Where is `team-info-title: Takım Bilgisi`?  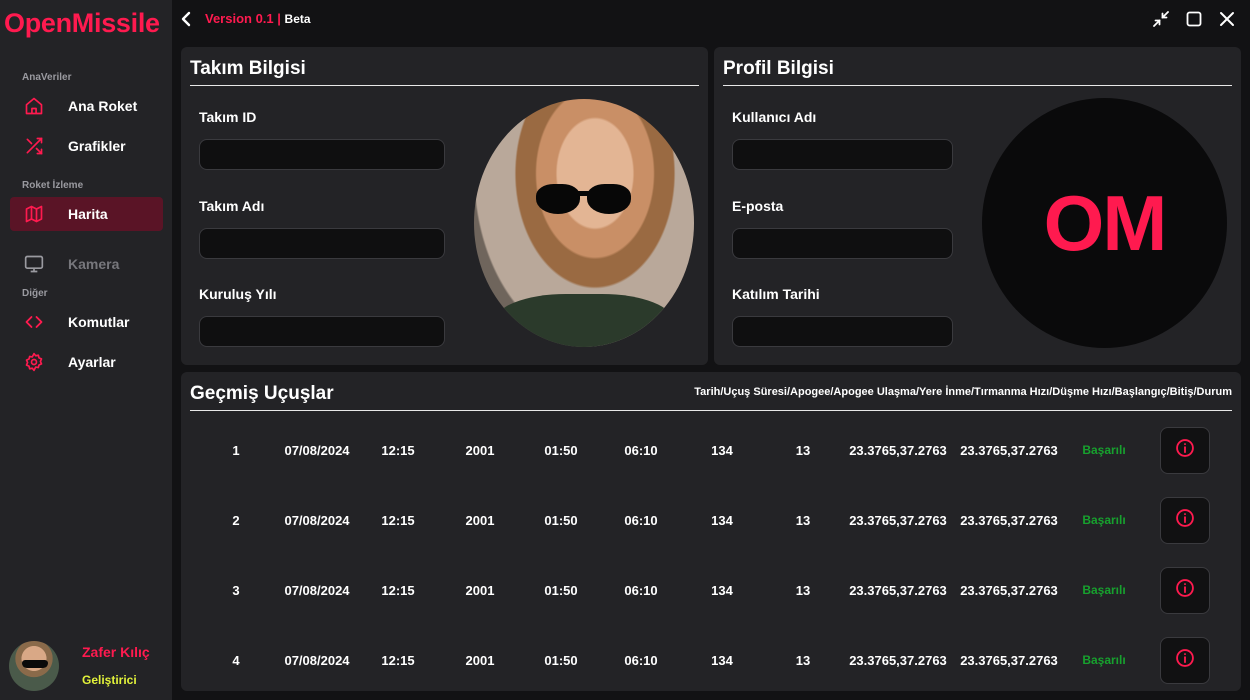 team-info-title: Takım Bilgisi is located at coordinates (248, 68).